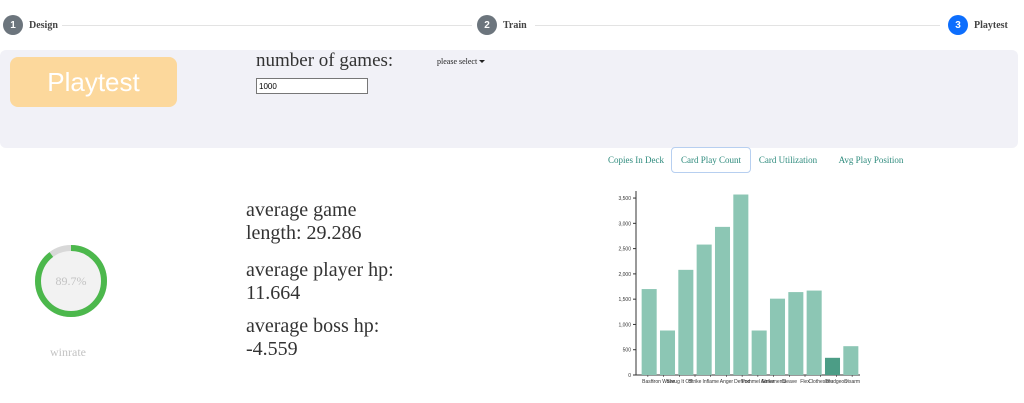 The height and width of the screenshot is (403, 1024). I want to click on winrate-value: 89.7%, so click(71, 280).